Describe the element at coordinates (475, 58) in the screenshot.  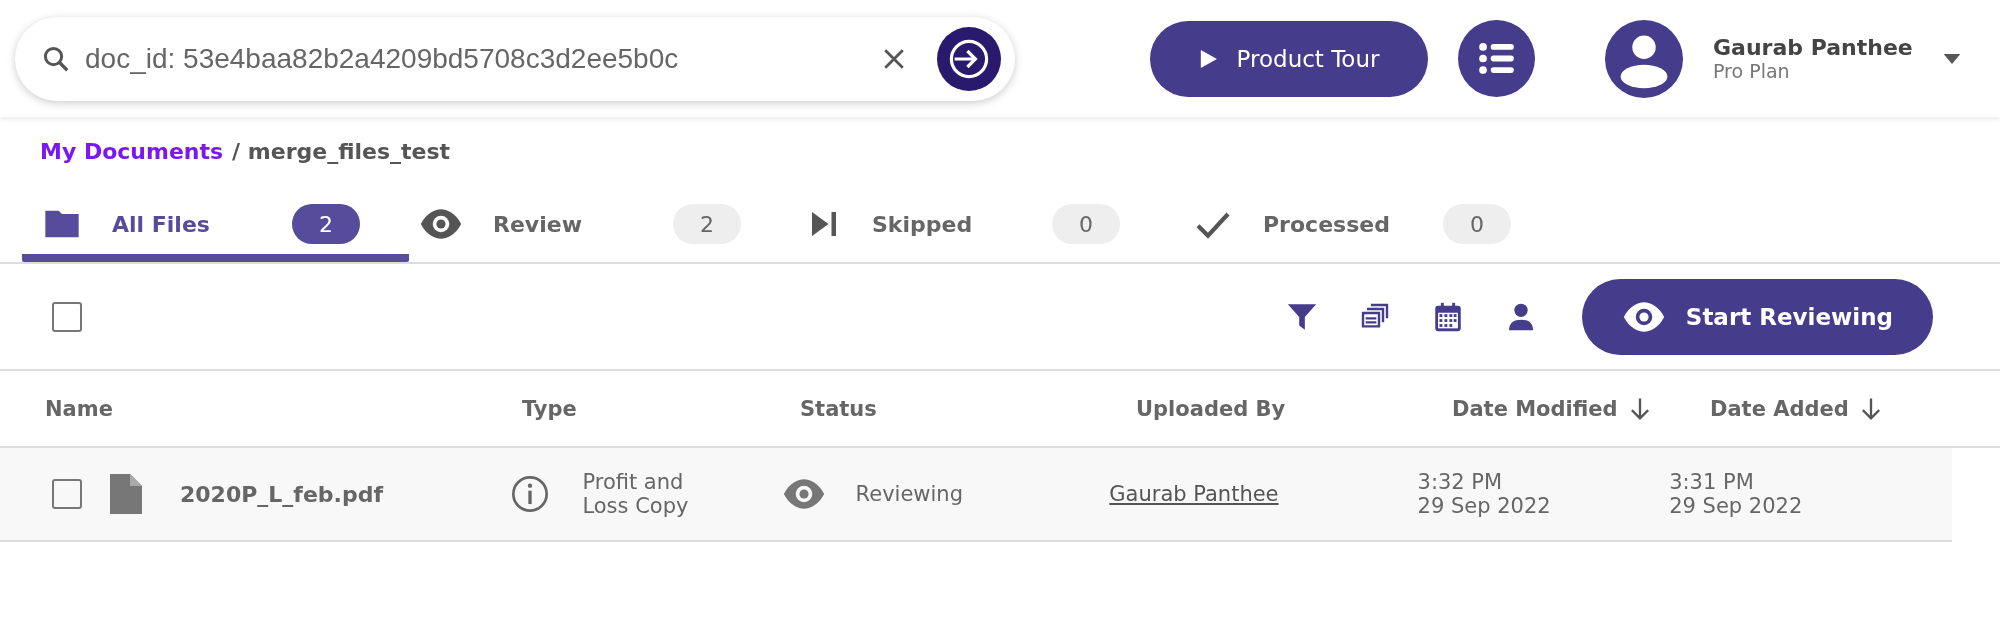
I see `search-field: doc_id: 53e4baa82b2a4209bd5708c3d2ee5b0c` at that location.